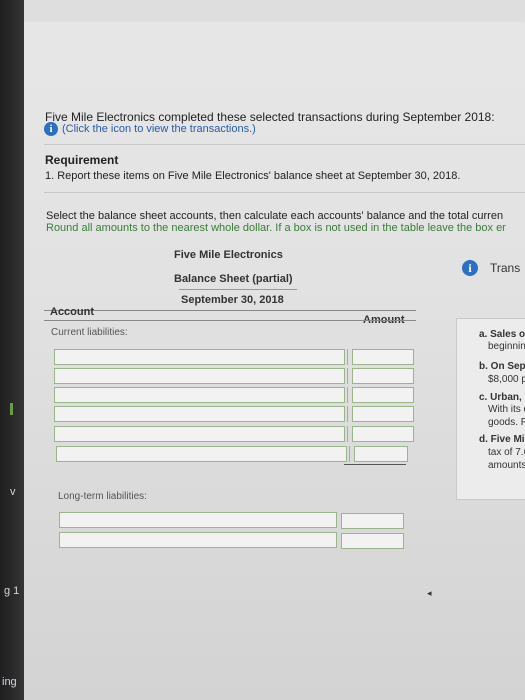  Describe the element at coordinates (375, 464) in the screenshot. I see `total-rule` at that location.